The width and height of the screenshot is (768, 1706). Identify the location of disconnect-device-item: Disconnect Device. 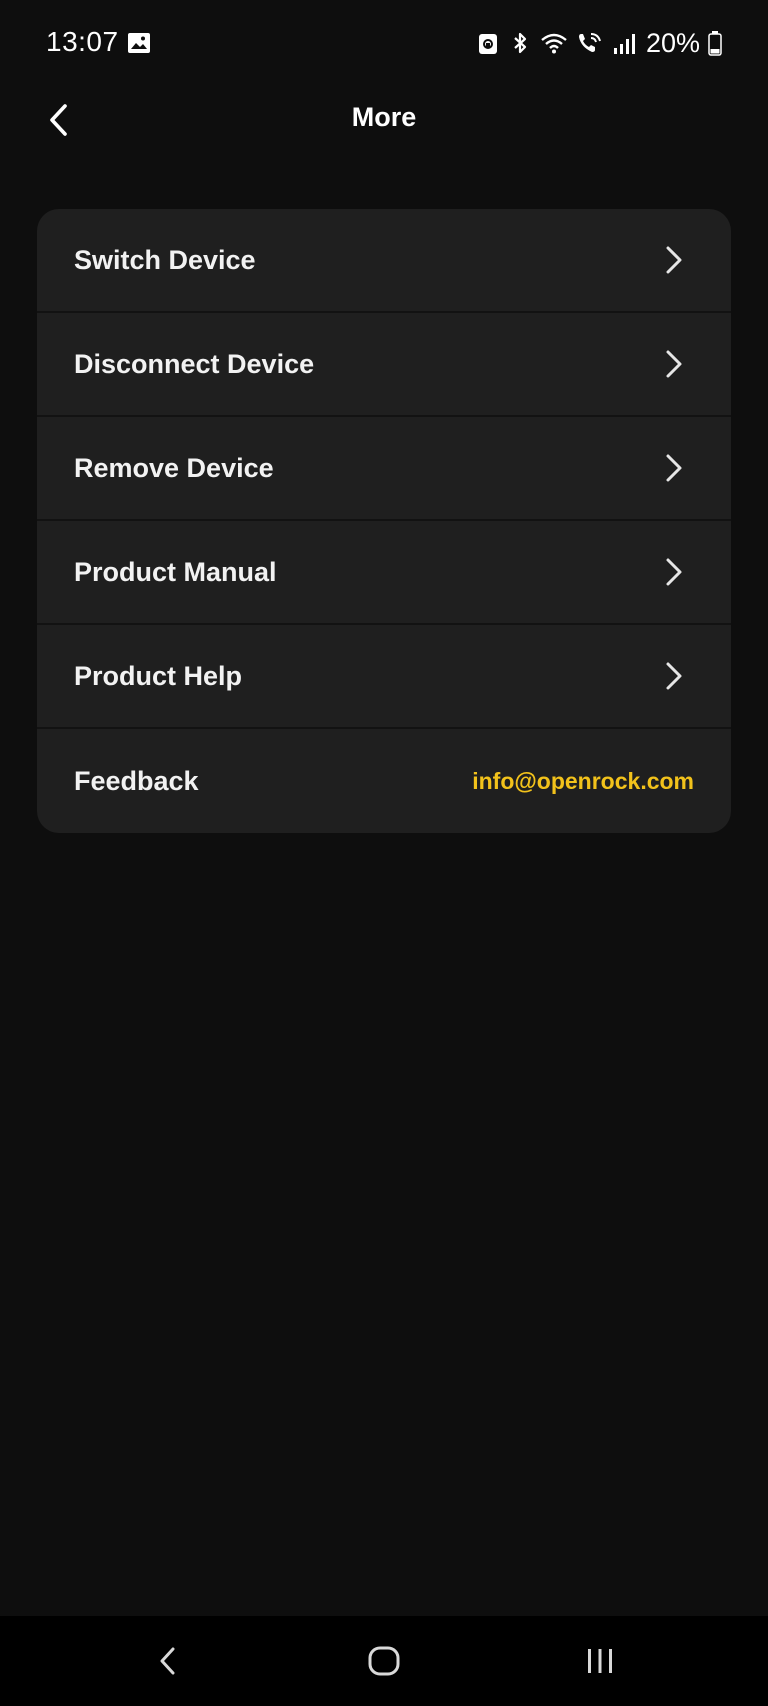
(384, 365).